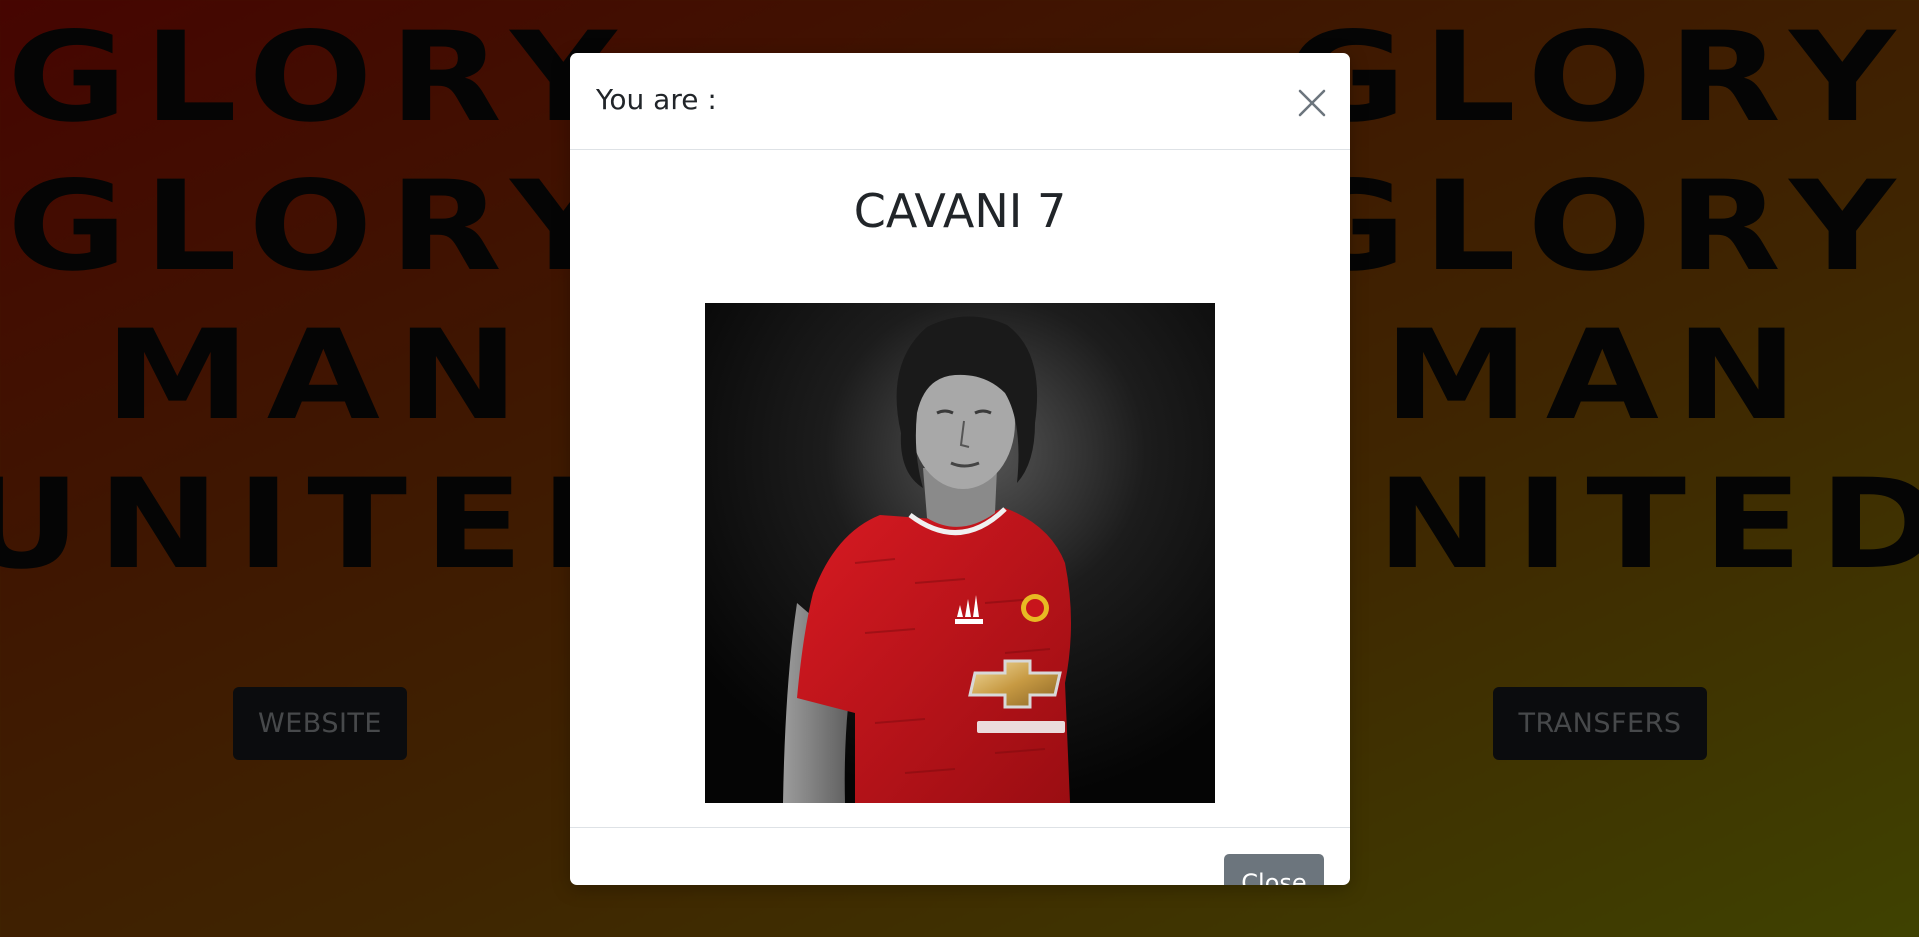 The height and width of the screenshot is (937, 1919). I want to click on modal-header: You are :, so click(960, 101).